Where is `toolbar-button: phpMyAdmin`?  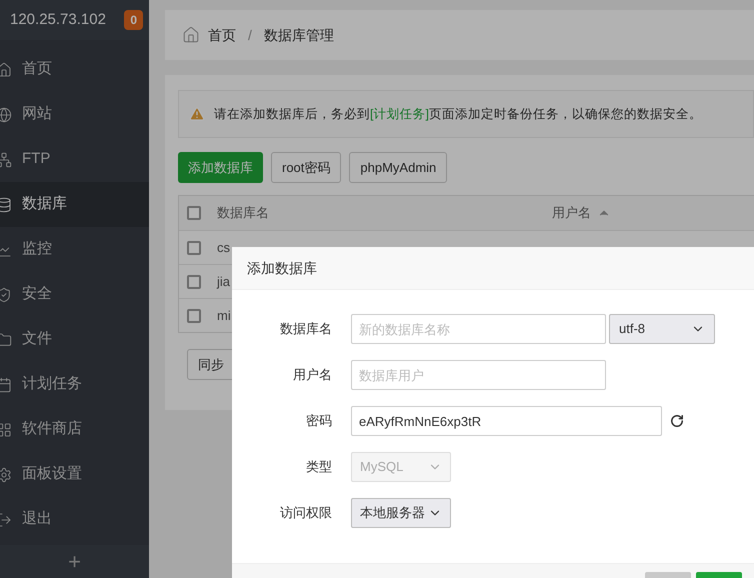
toolbar-button: phpMyAdmin is located at coordinates (398, 167).